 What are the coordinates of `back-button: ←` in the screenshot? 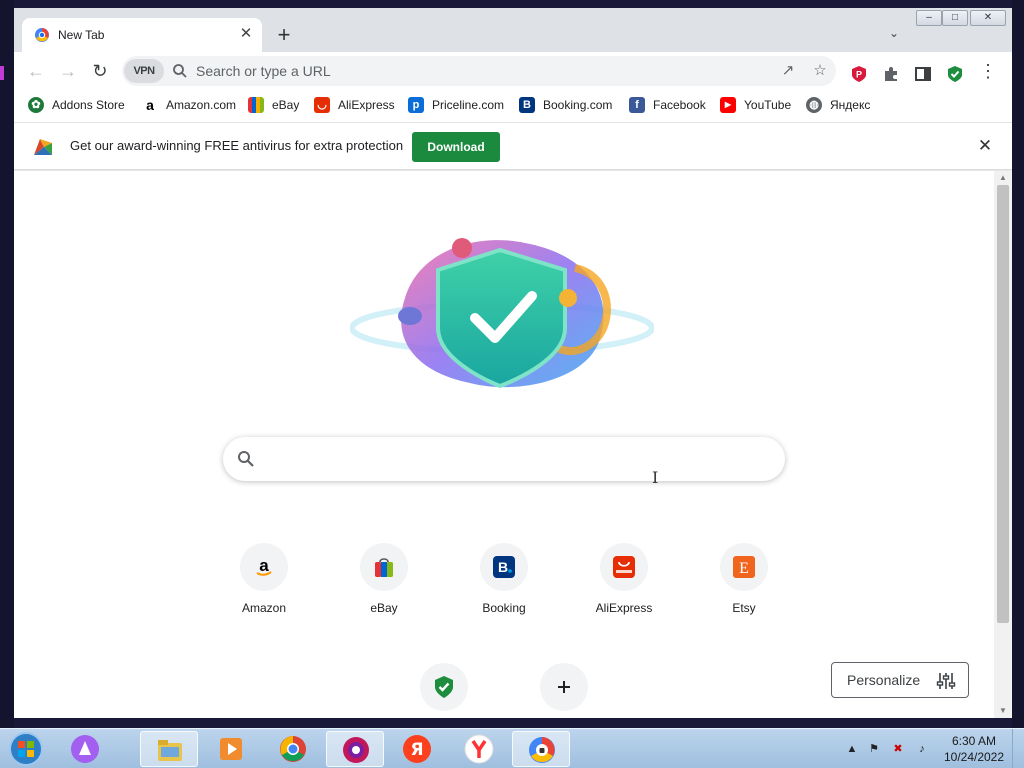 It's located at (36, 71).